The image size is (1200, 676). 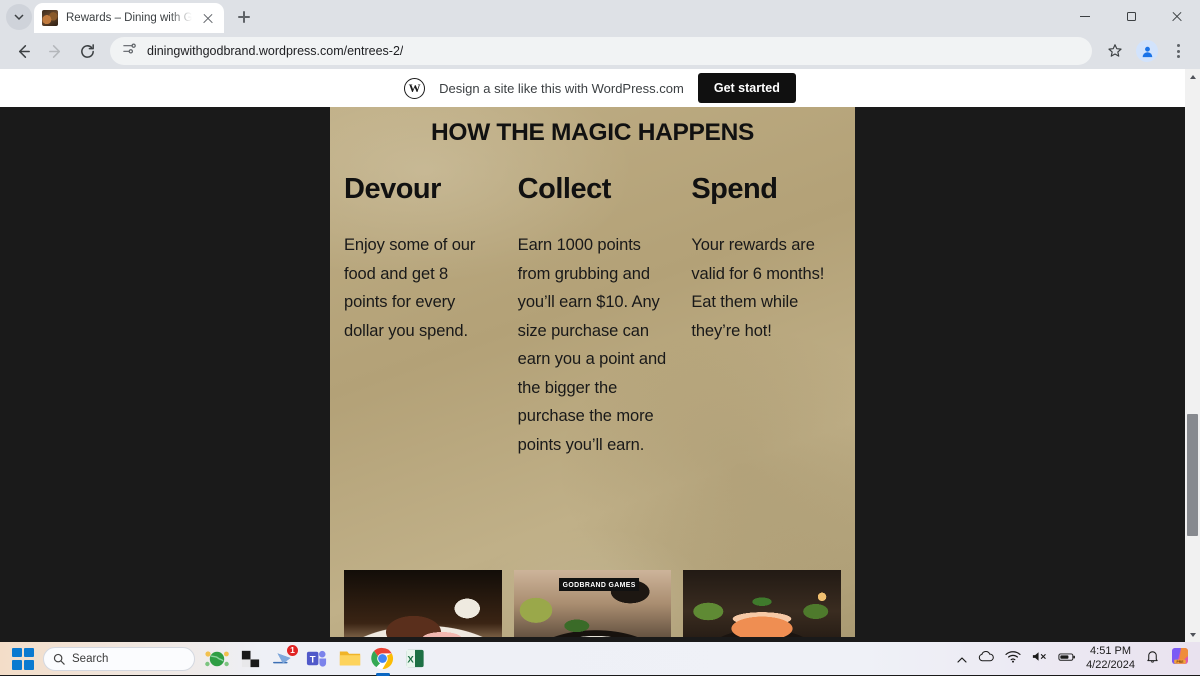 I want to click on chrome-icon, so click(x=383, y=659).